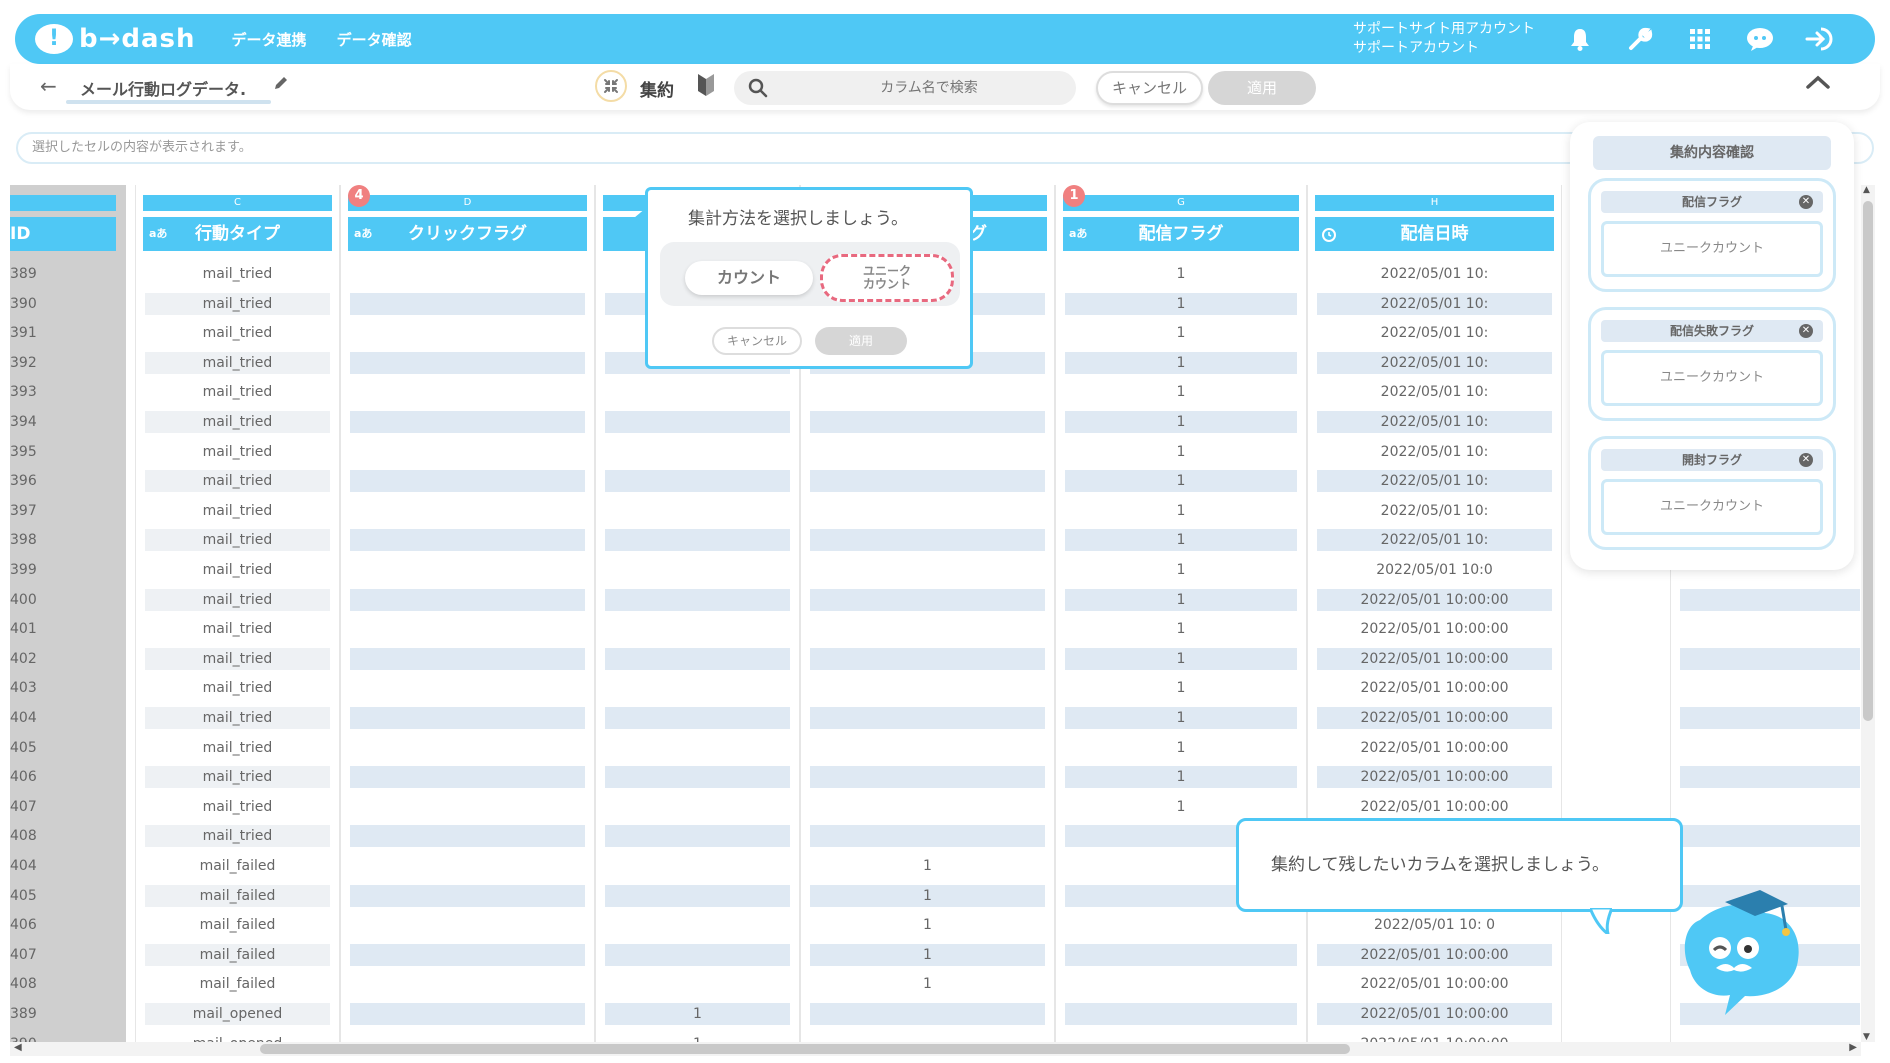  What do you see at coordinates (887, 278) in the screenshot?
I see `unique-count-button: ユニーク カウント` at bounding box center [887, 278].